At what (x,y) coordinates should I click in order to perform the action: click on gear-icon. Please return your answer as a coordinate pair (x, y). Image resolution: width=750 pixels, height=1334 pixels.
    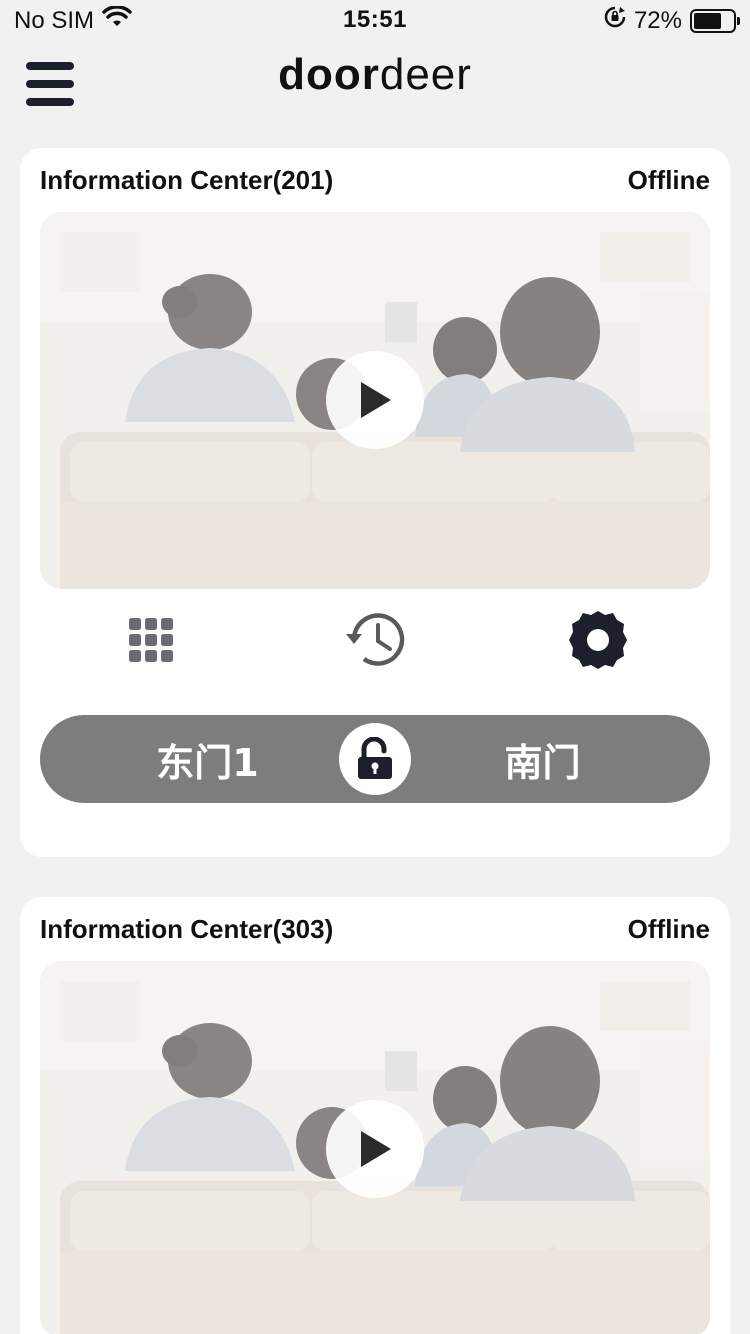
    Looking at the image, I should click on (598, 640).